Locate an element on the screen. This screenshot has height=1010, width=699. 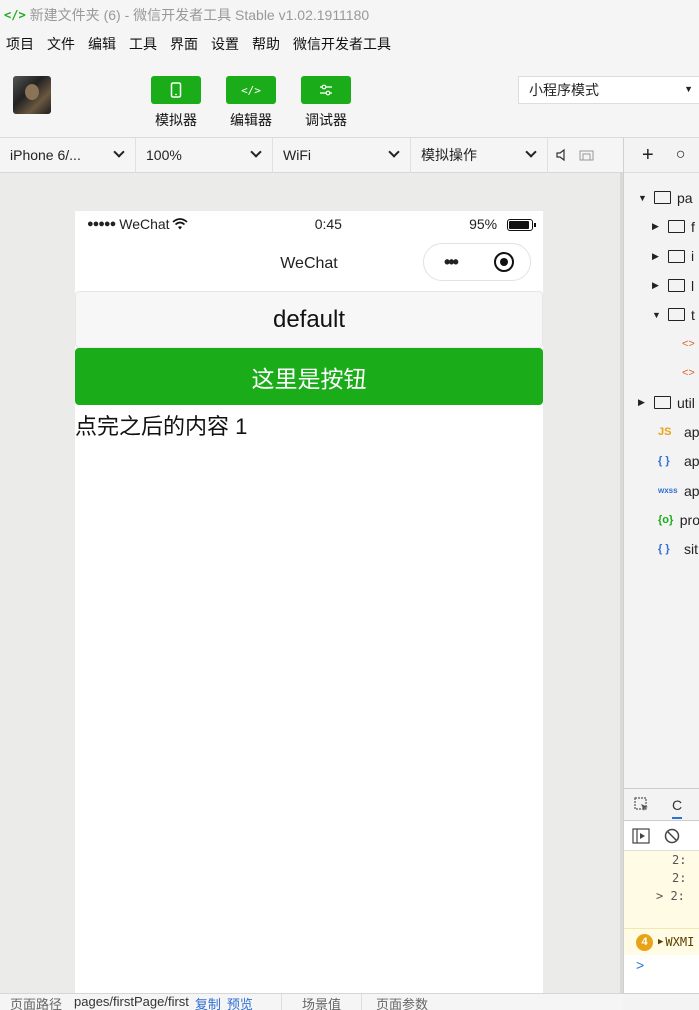
tree-item-project-config: {o} pro is located at coordinates (661, 519).